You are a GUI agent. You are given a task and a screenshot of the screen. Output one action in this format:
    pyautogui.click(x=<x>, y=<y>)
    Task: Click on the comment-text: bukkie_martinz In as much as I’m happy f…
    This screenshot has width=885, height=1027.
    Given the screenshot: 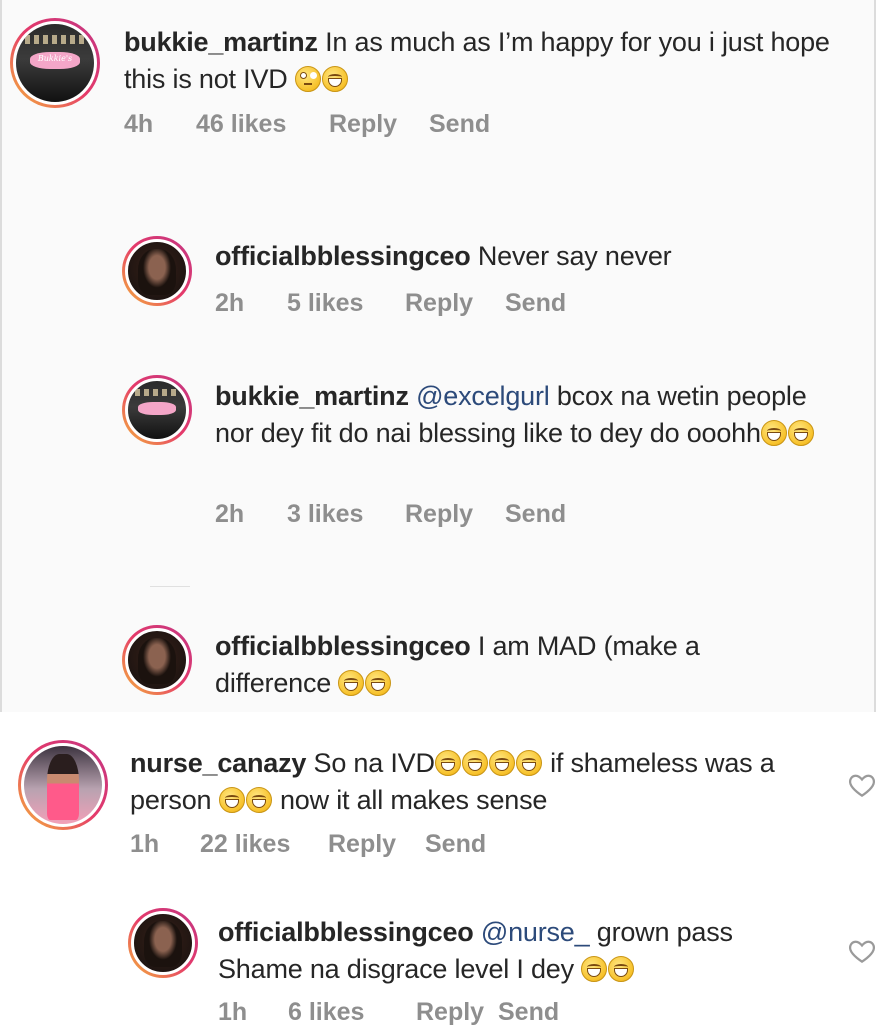 What is the action you would take?
    pyautogui.click(x=484, y=61)
    